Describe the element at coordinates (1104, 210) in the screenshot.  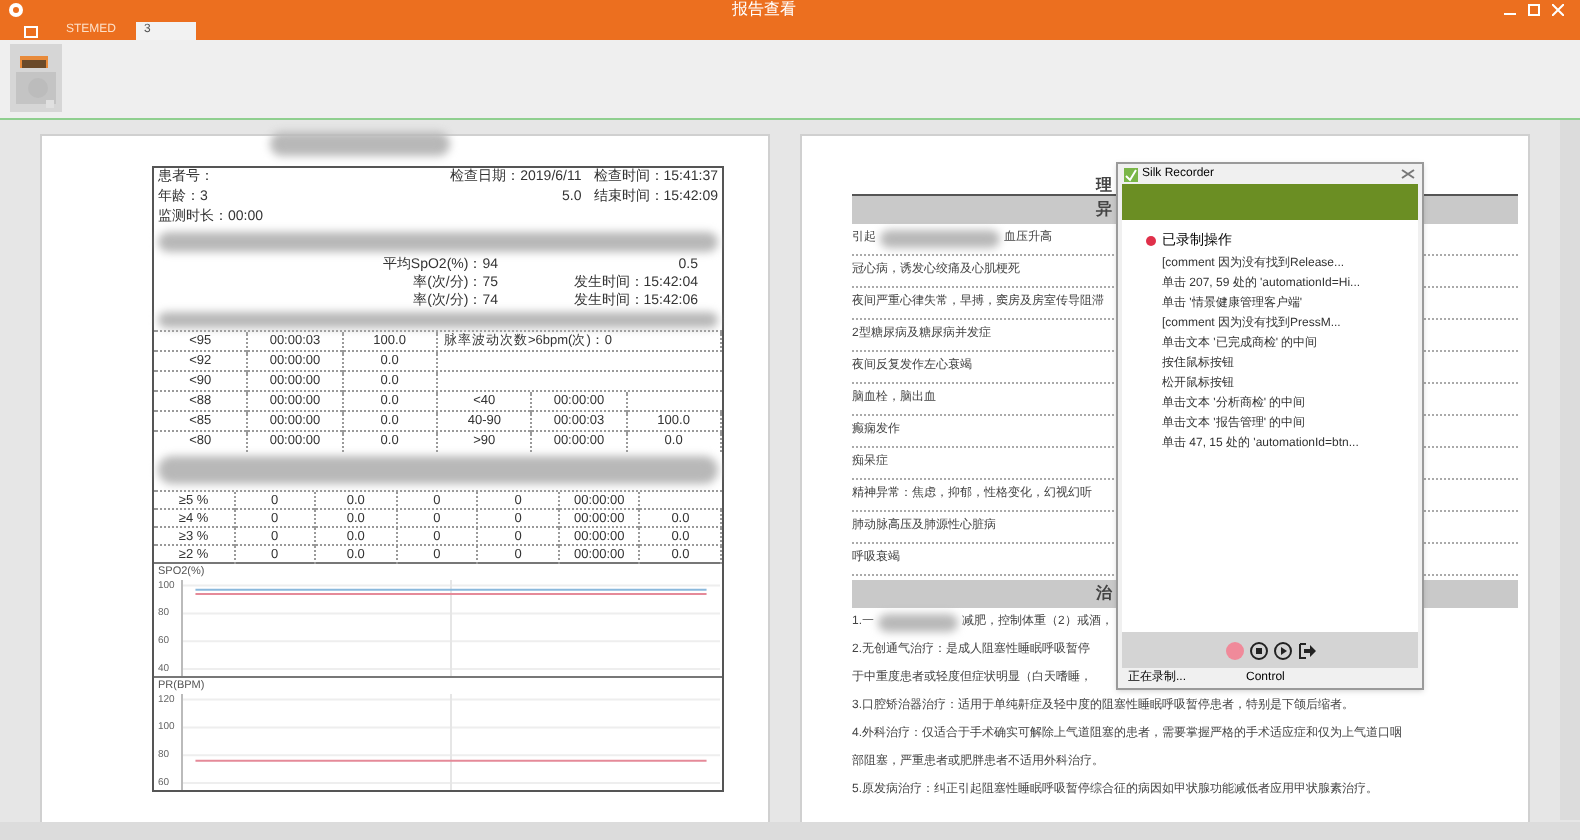
I see `section-title: 异` at that location.